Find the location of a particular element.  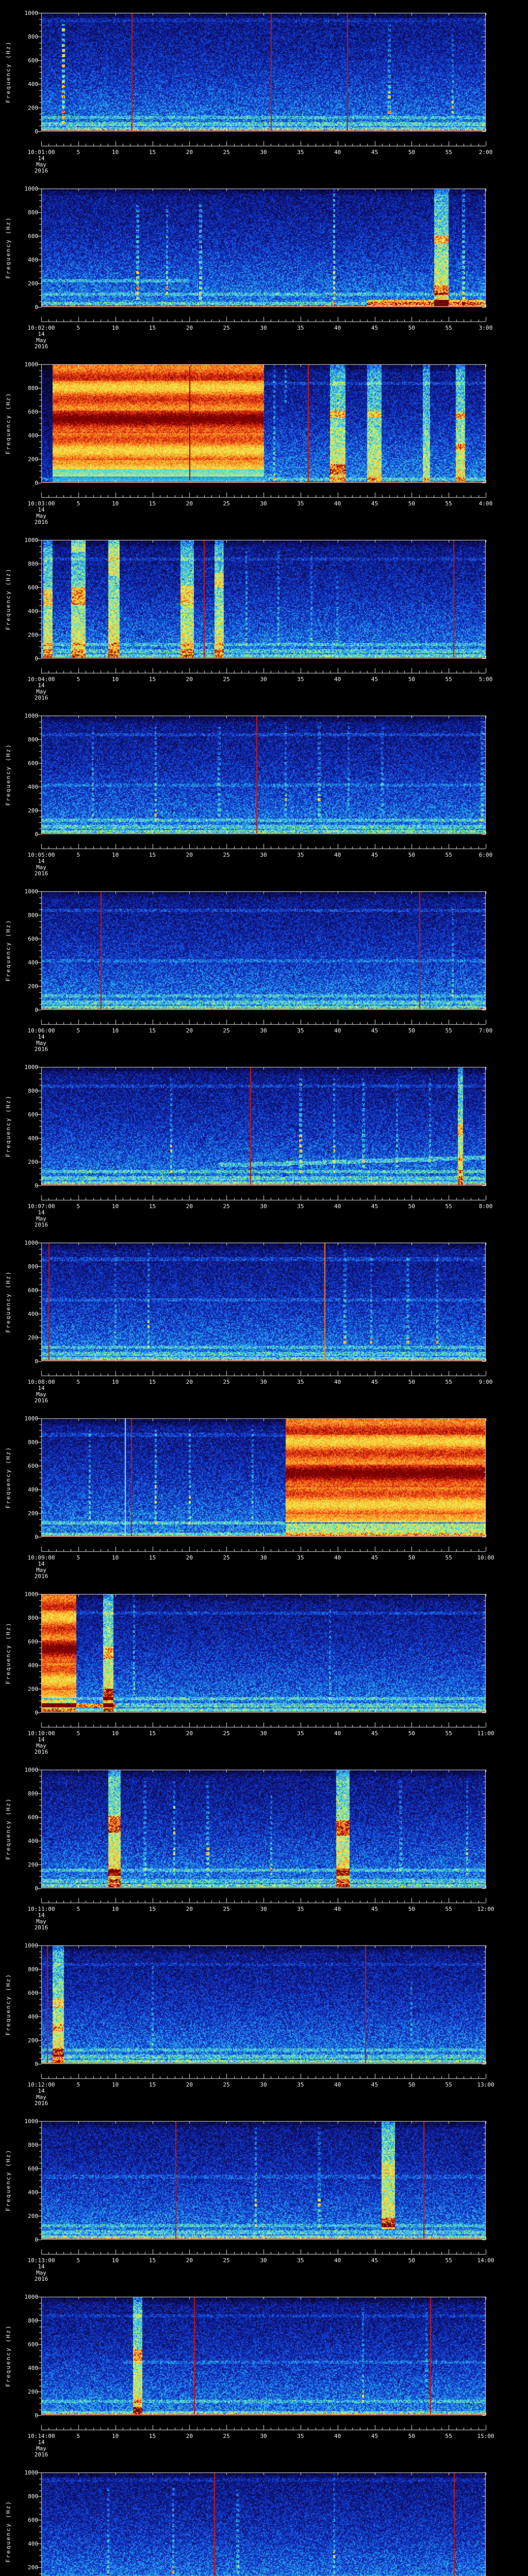

x-axis-end-time: 4:00 is located at coordinates (485, 504).